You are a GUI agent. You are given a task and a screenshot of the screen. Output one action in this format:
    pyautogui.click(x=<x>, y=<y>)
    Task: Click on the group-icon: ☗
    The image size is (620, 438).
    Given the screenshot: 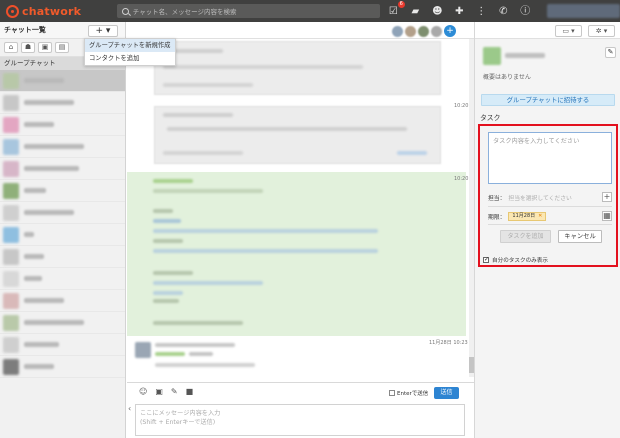 What is the action you would take?
    pyautogui.click(x=28, y=47)
    